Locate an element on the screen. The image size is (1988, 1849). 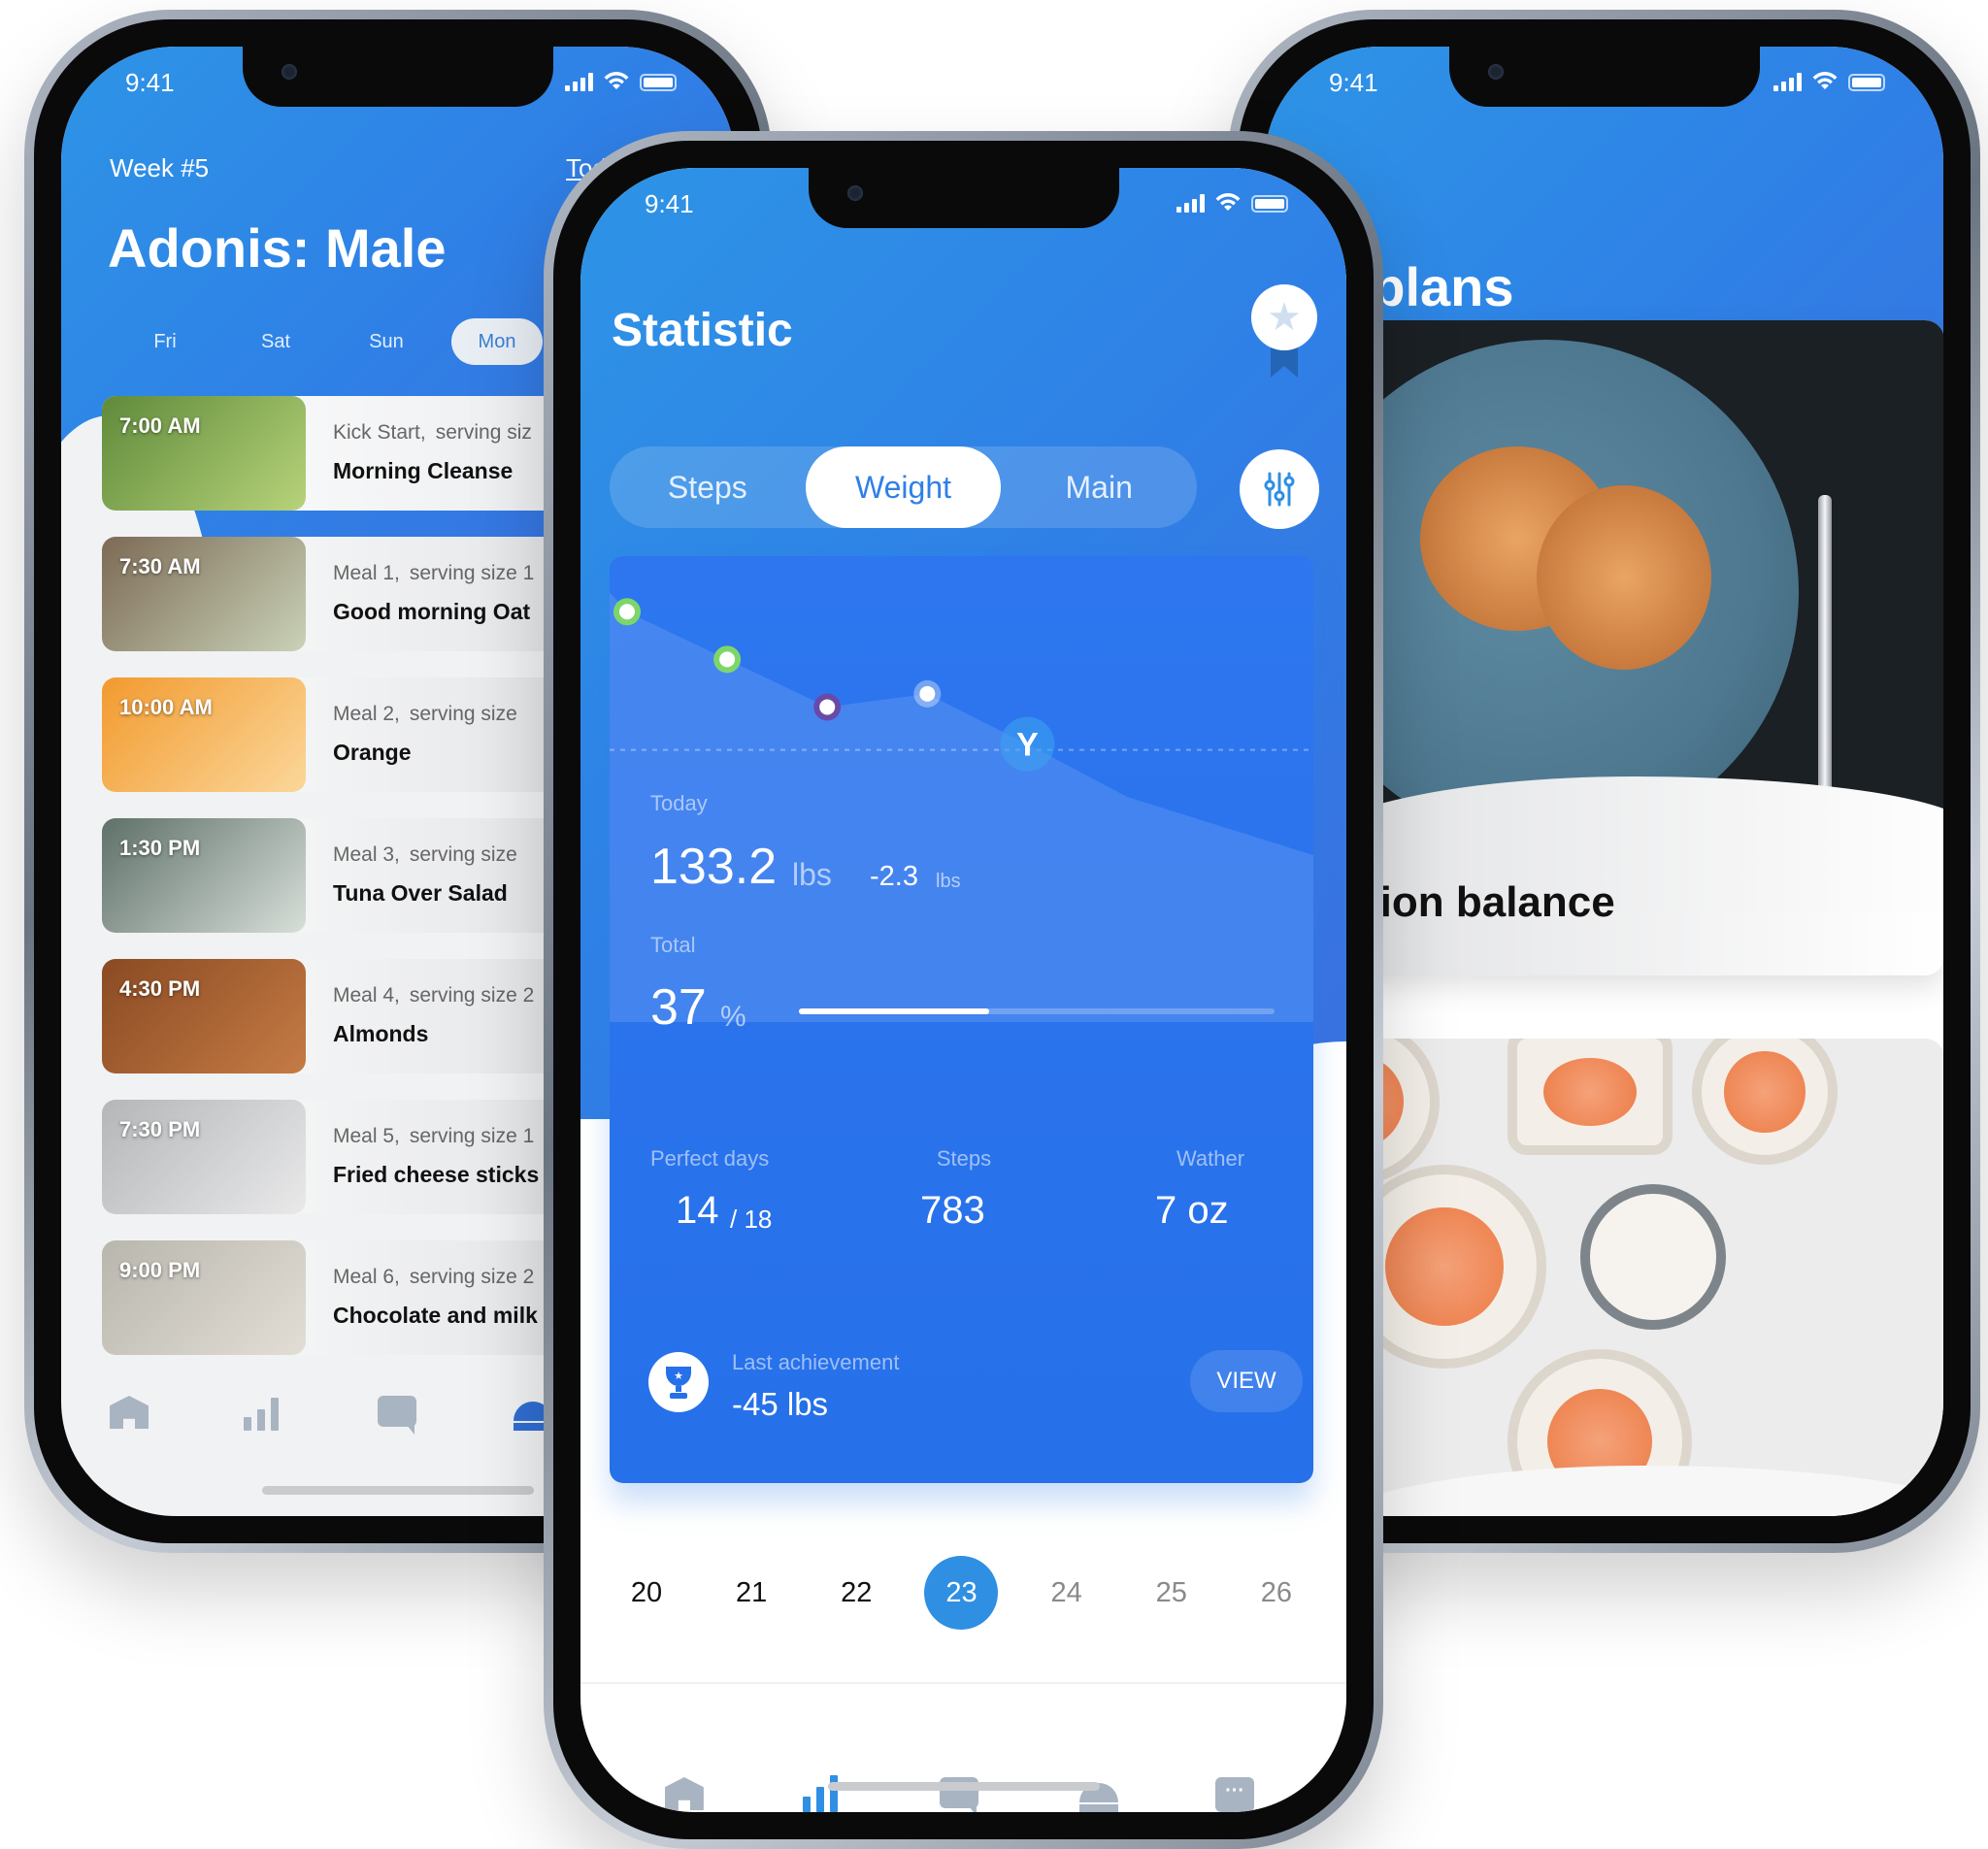
trophy-icon: ★ is located at coordinates (679, 1383).